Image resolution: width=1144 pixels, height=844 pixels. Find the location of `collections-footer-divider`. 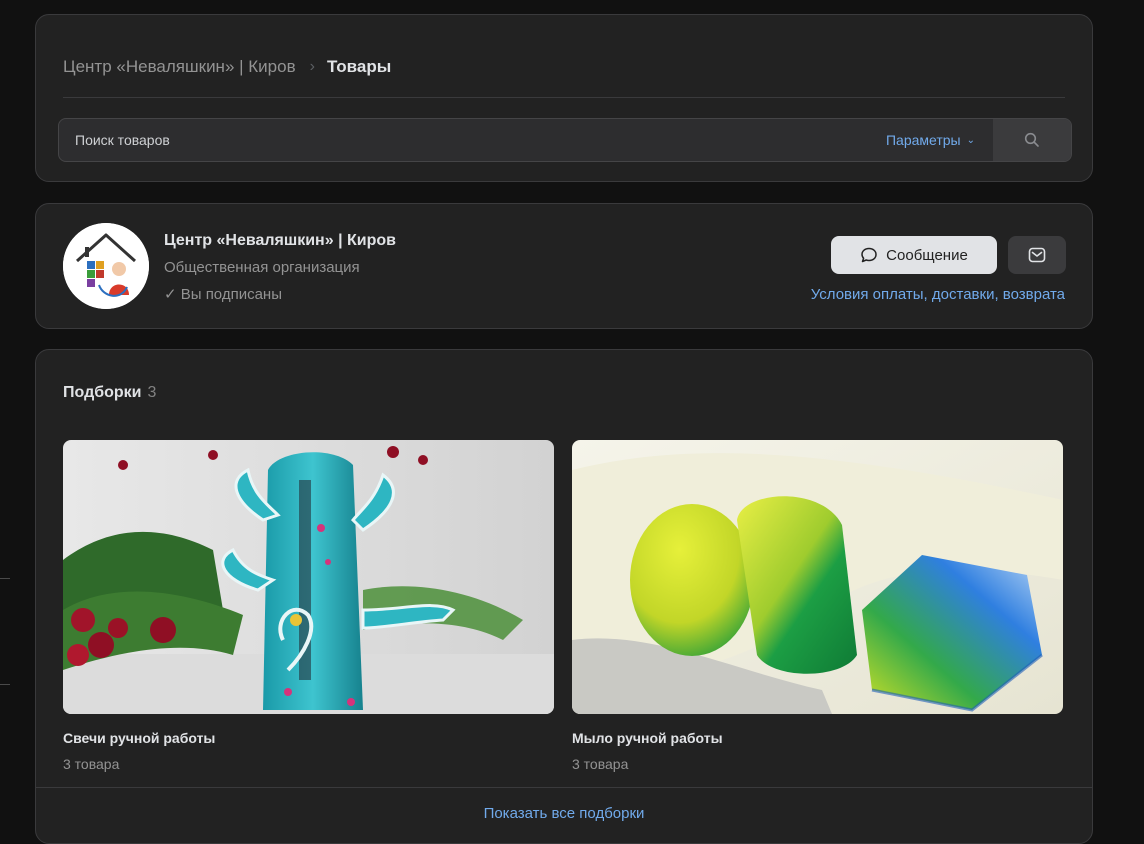

collections-footer-divider is located at coordinates (564, 787).